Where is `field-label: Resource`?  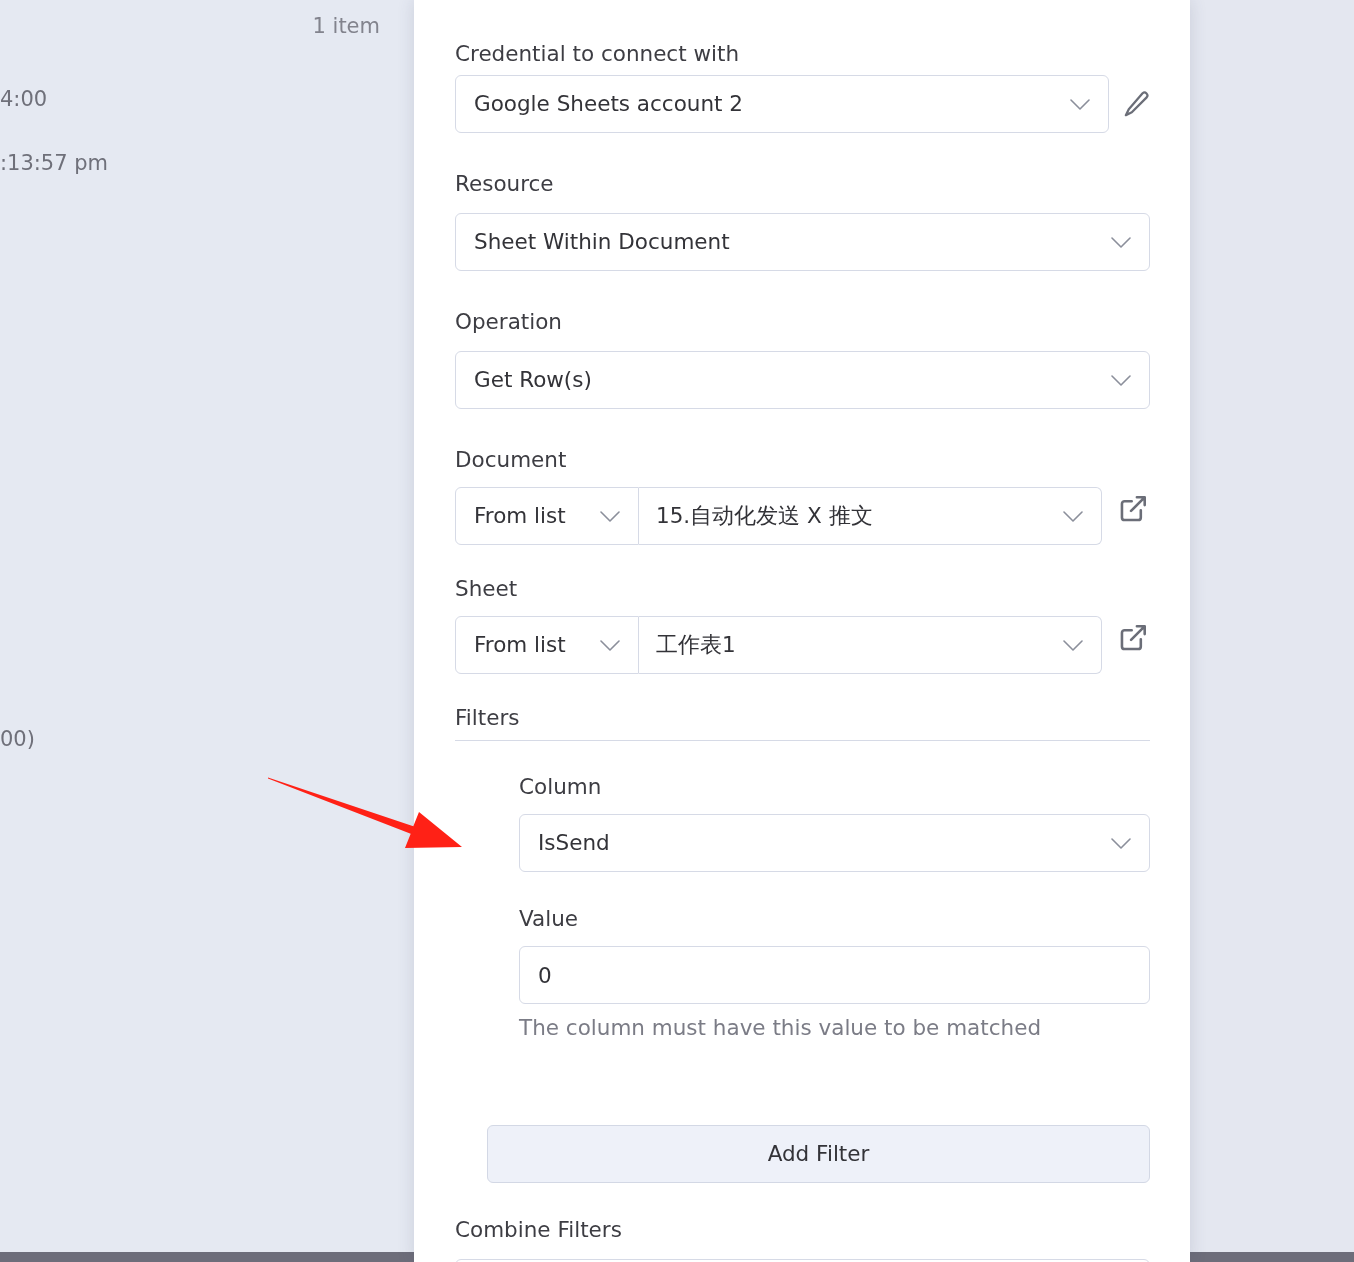 field-label: Resource is located at coordinates (504, 184).